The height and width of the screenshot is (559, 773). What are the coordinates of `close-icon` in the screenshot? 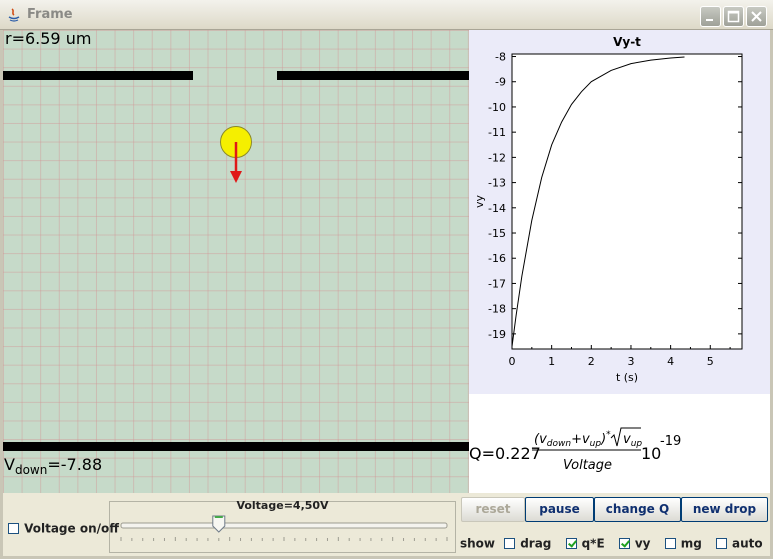 It's located at (756, 16).